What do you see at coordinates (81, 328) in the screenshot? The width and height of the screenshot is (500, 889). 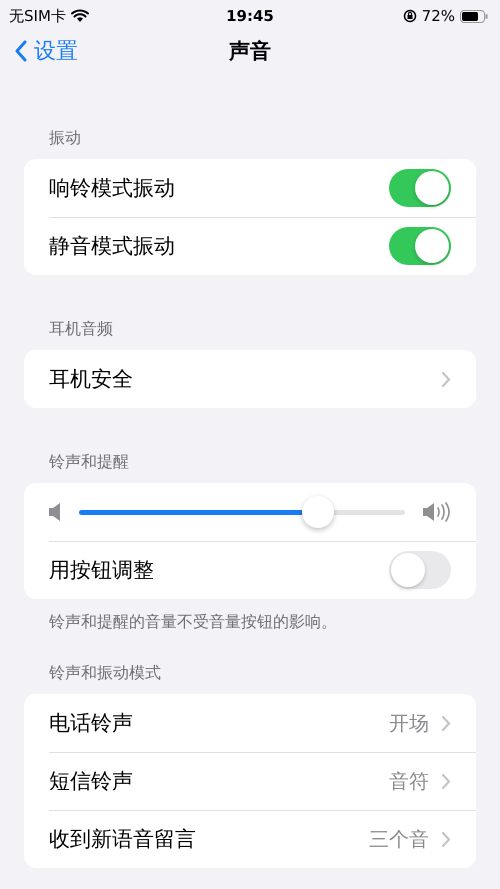 I see `section-header: 耳机音频` at bounding box center [81, 328].